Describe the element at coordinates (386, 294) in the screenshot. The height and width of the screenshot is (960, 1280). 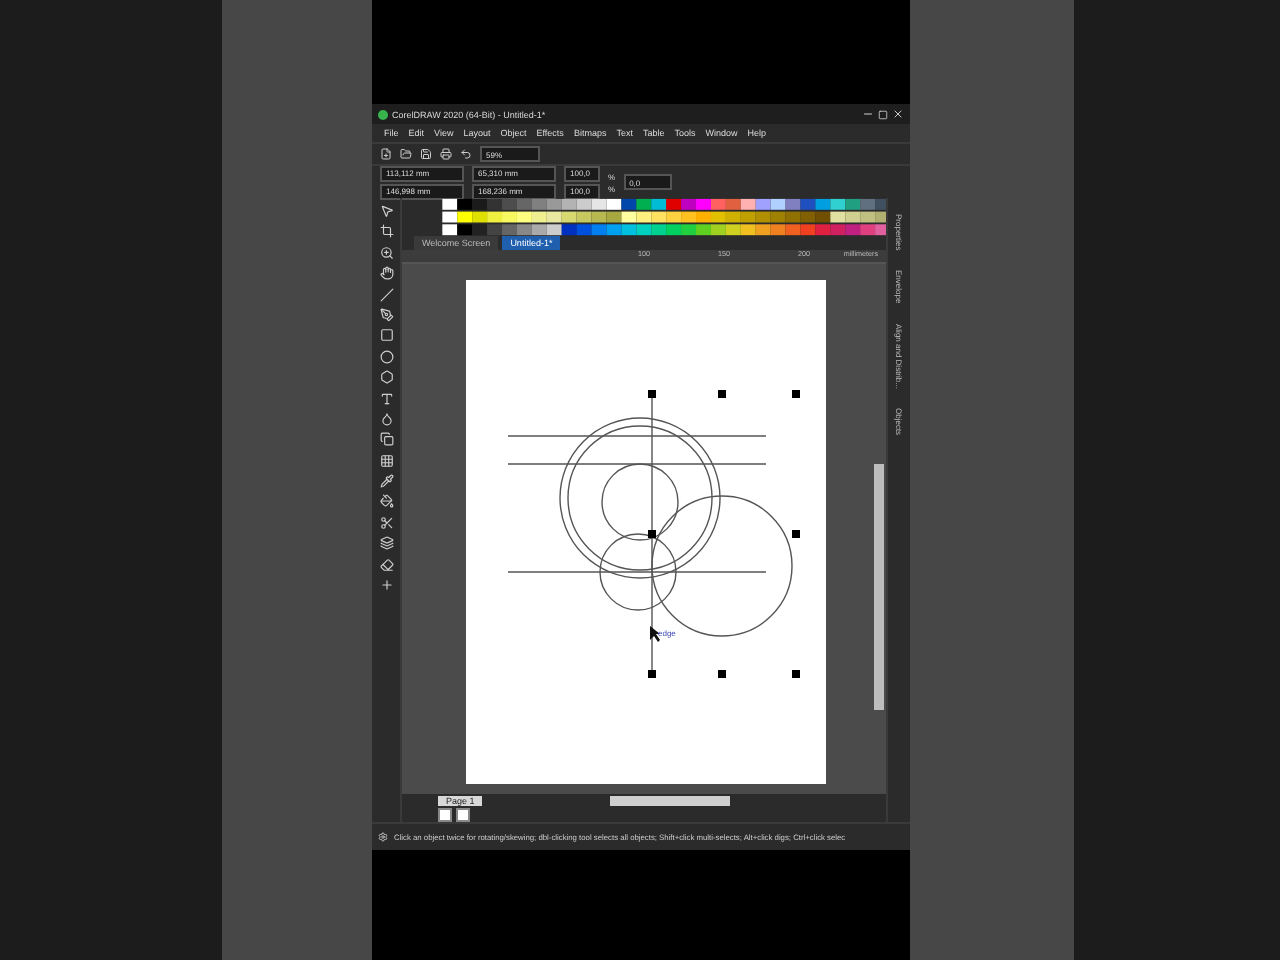
I see `line-icon` at that location.